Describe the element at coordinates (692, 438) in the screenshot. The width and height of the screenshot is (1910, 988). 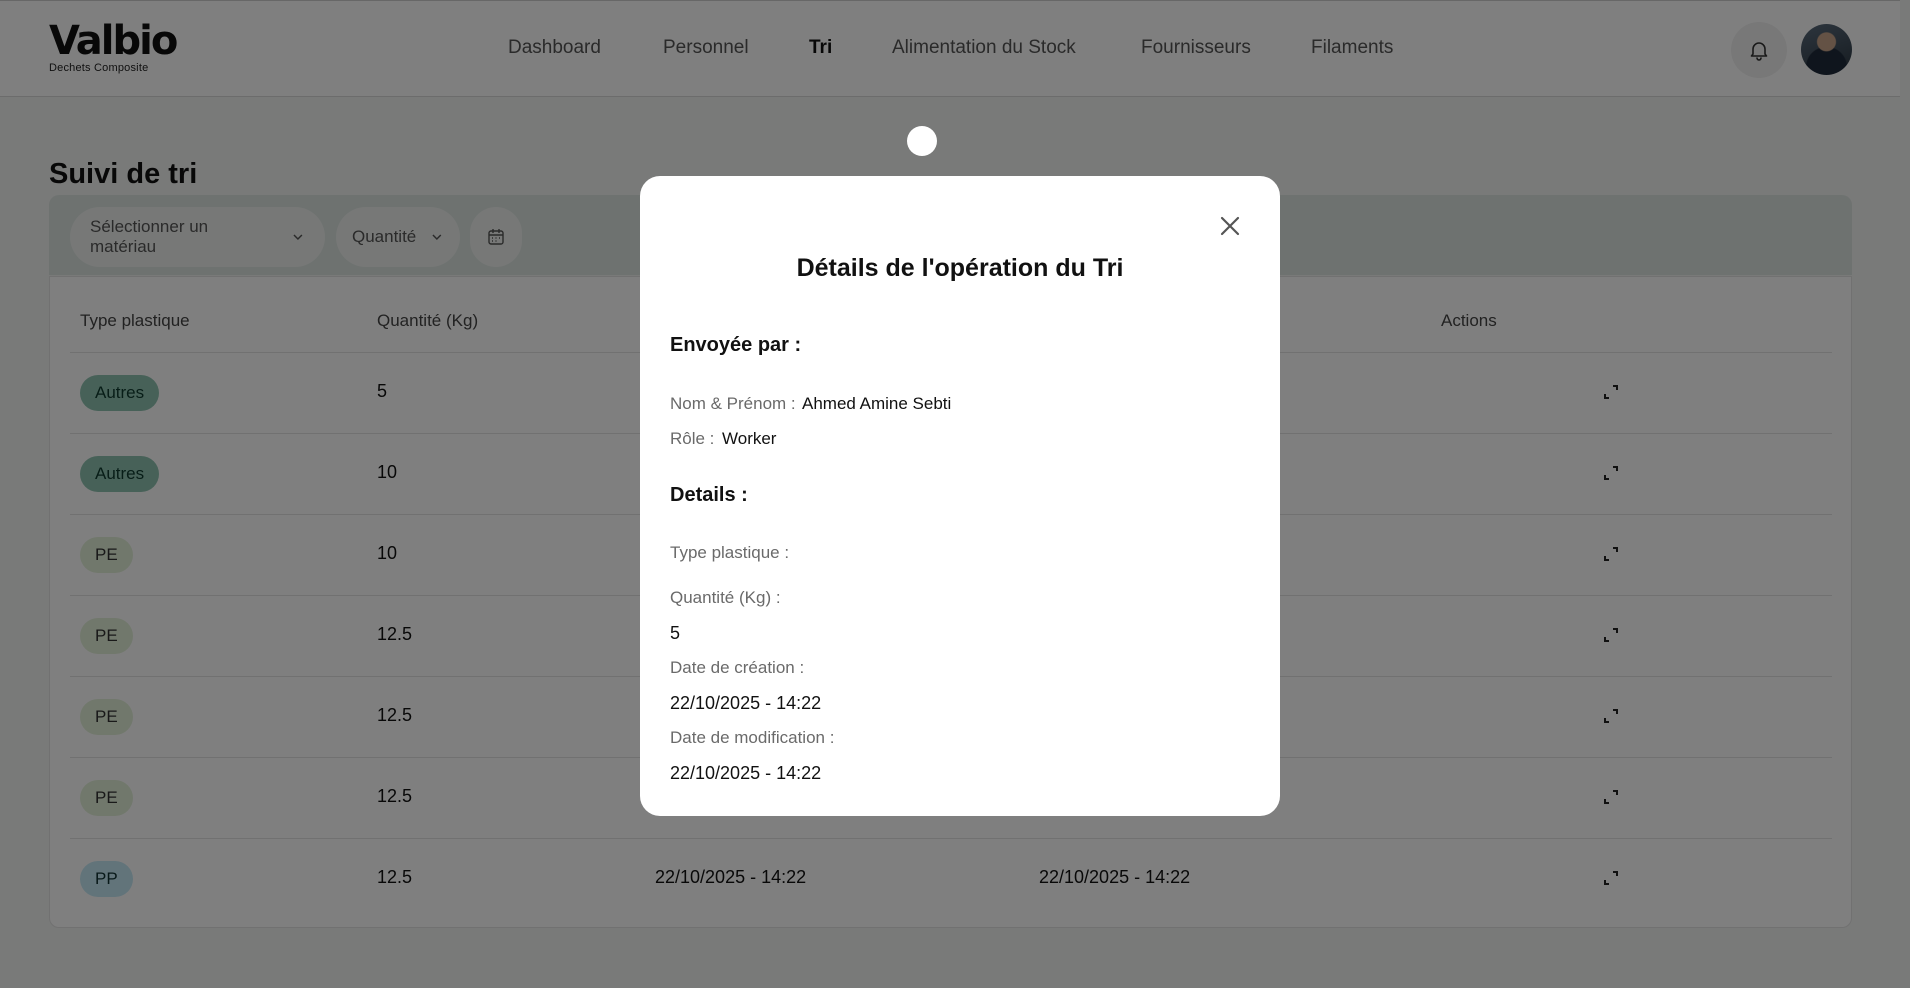
I see `role-label: Rôle :` at that location.